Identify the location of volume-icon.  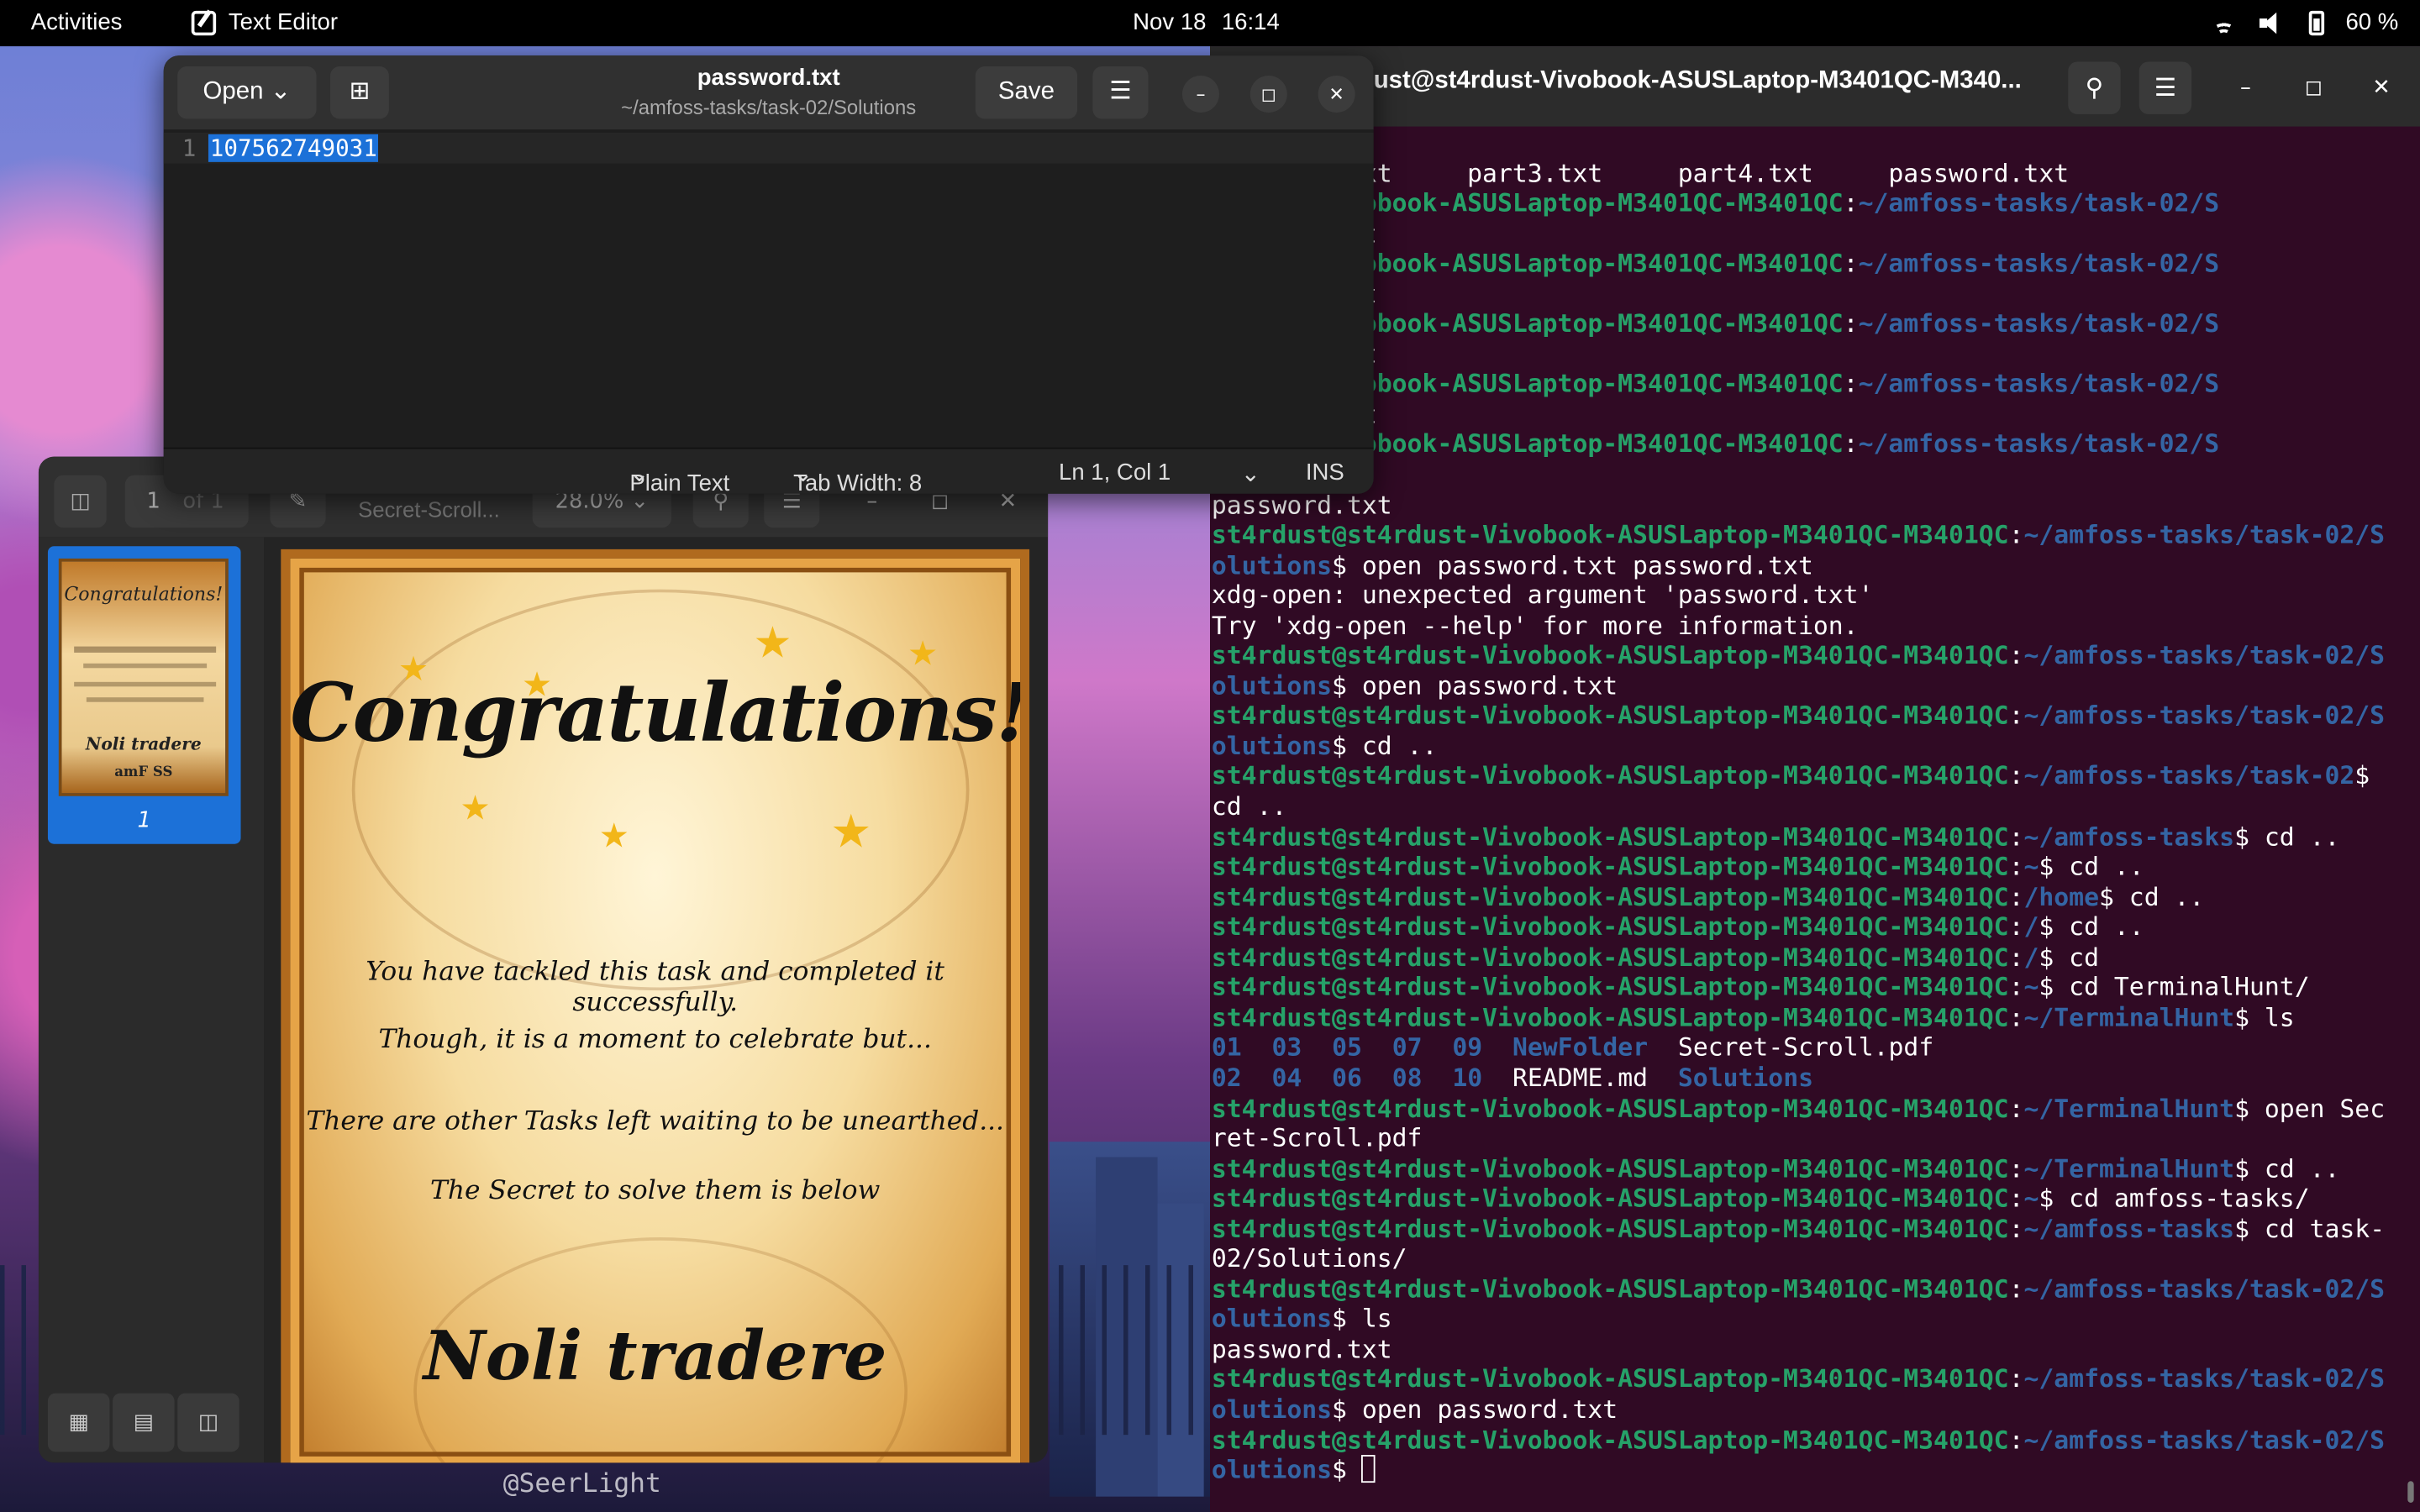
(2273, 22).